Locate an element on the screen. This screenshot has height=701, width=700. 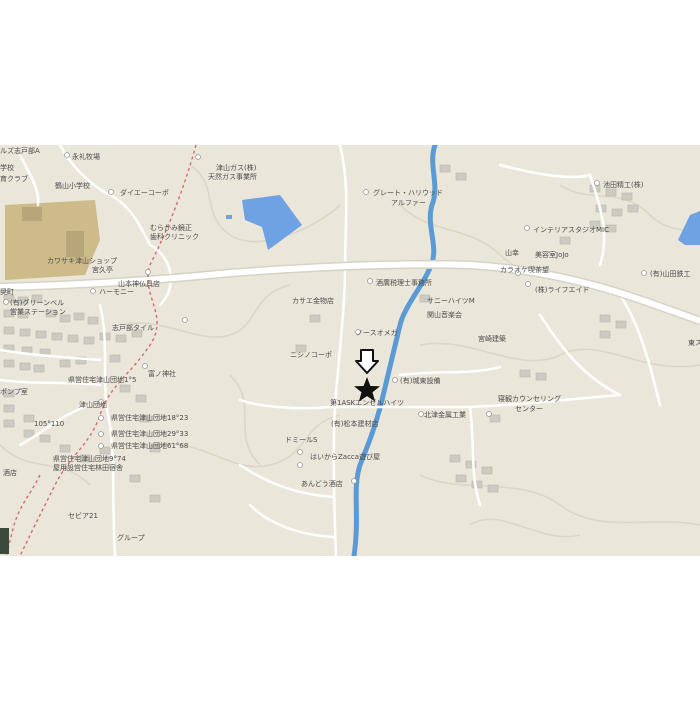
label: 津山団地 is located at coordinates (93, 404).